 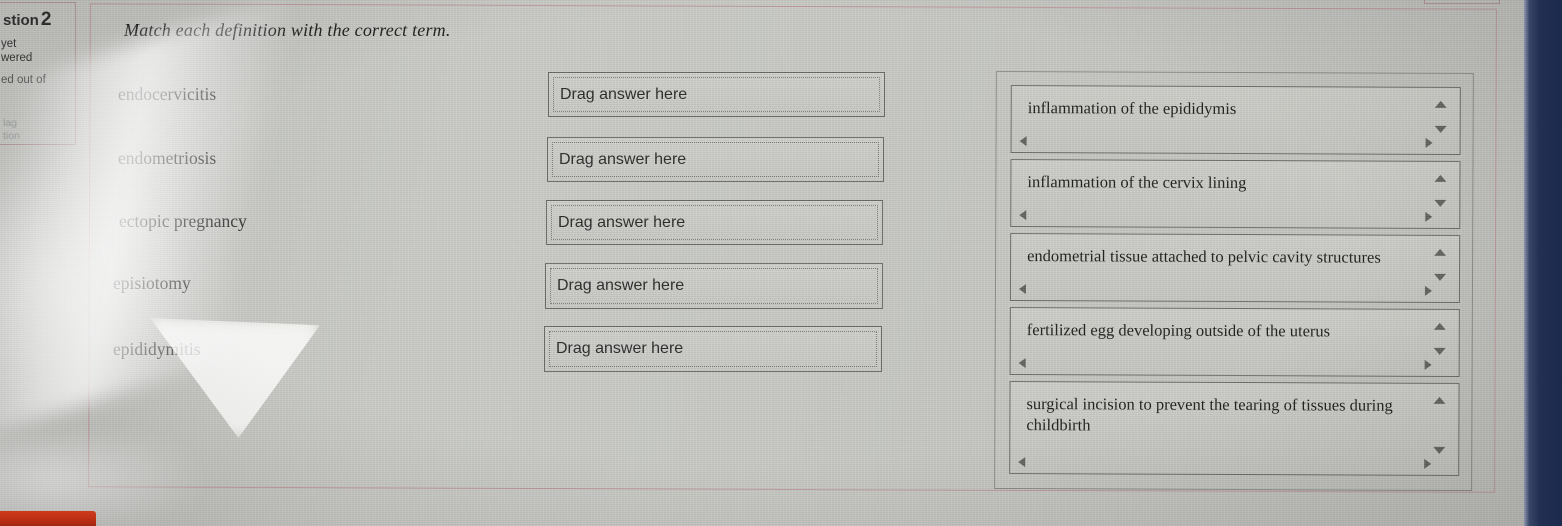 I want to click on top-cutoff-element, so click(x=1462, y=2).